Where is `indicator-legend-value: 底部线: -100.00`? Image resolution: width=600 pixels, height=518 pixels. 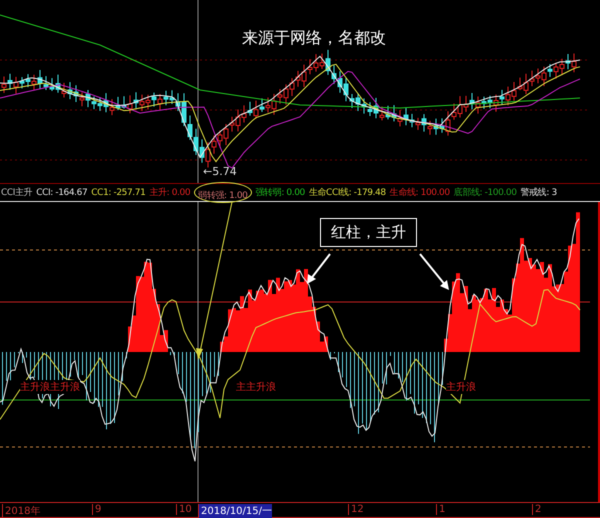
indicator-legend-value: 底部线: -100.00 is located at coordinates (485, 192).